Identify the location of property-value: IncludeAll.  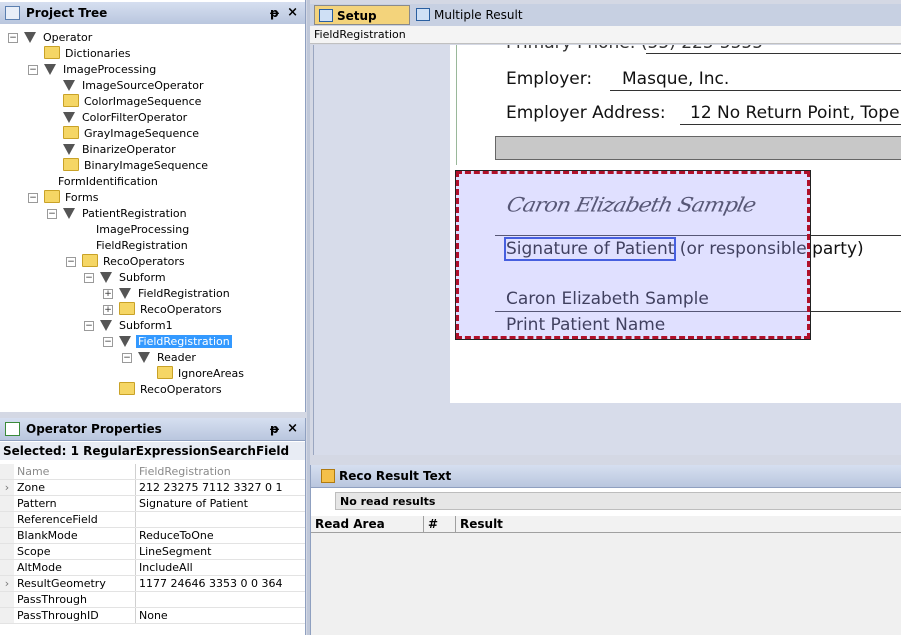
(220, 567).